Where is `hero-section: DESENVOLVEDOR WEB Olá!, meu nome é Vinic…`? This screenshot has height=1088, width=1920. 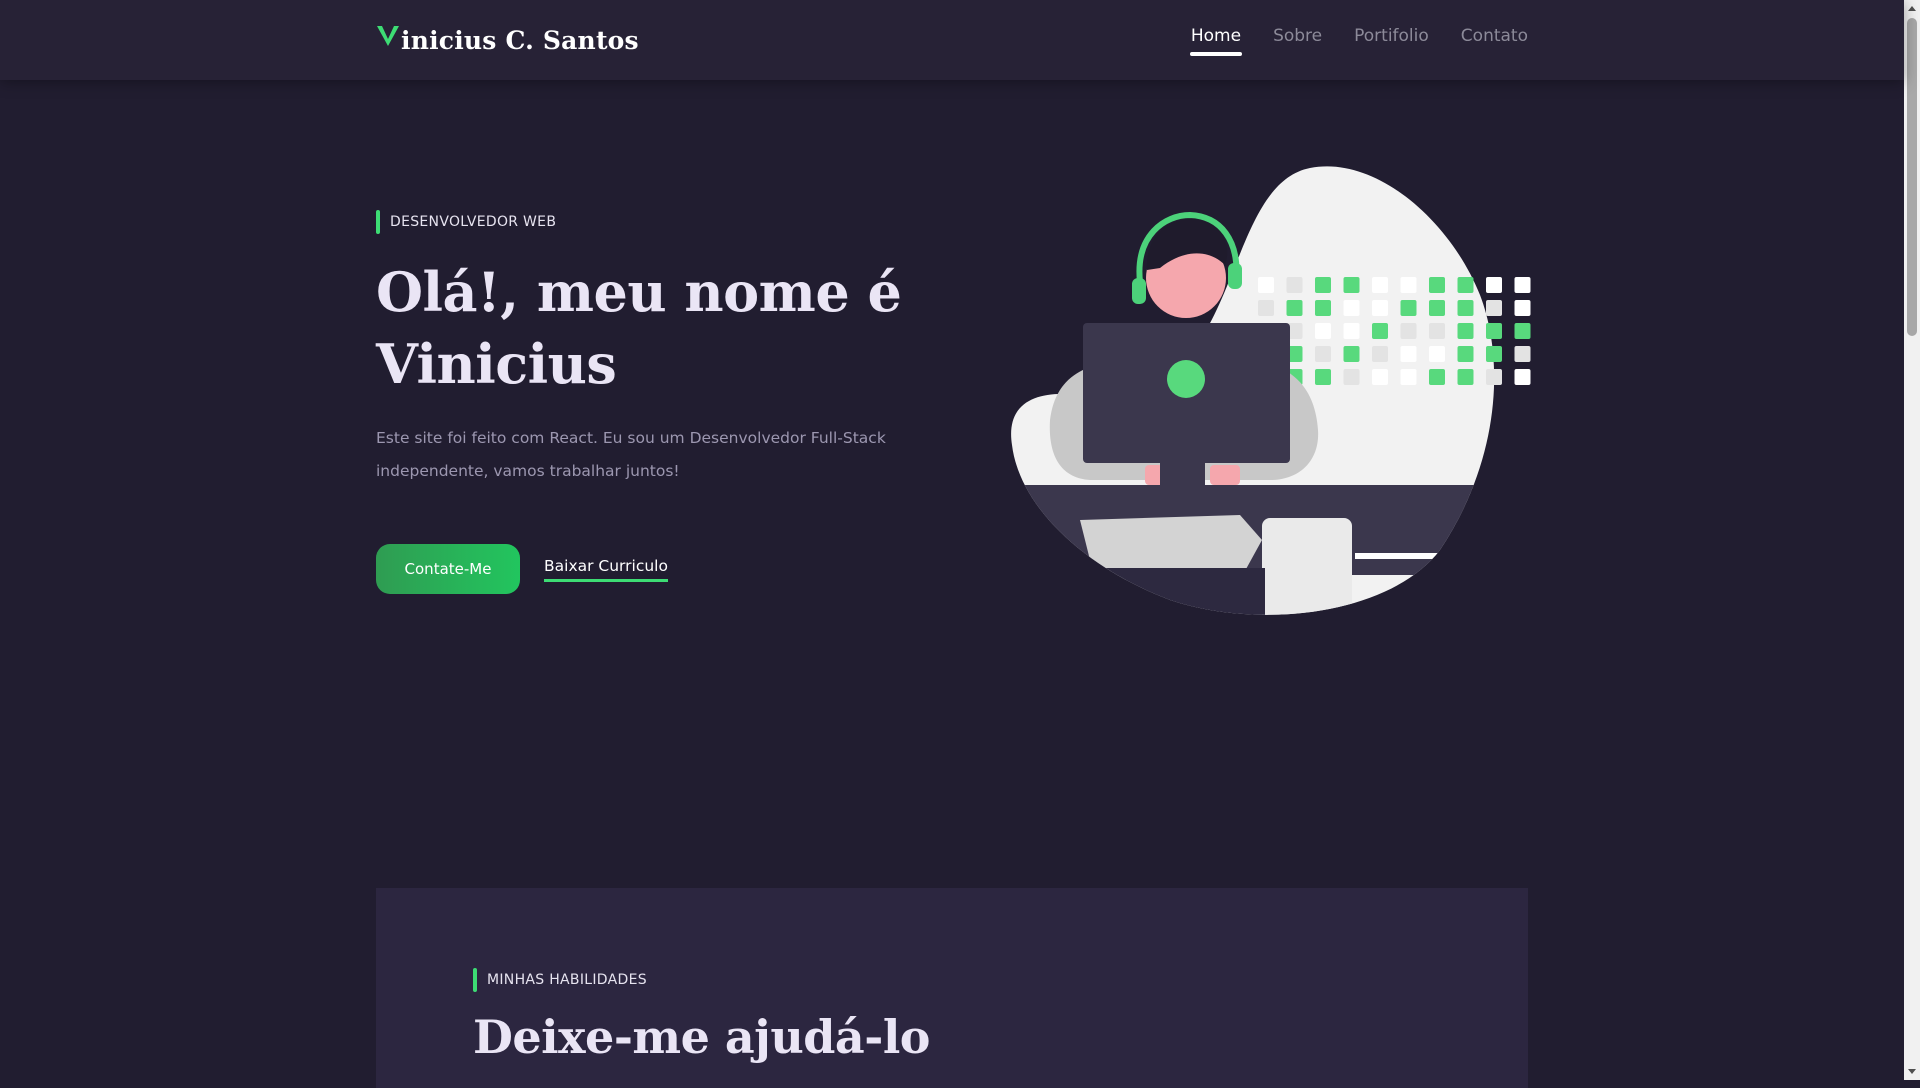
hero-section: DESENVOLVEDOR WEB Olá!, meu nome é Vinic… is located at coordinates (676, 402).